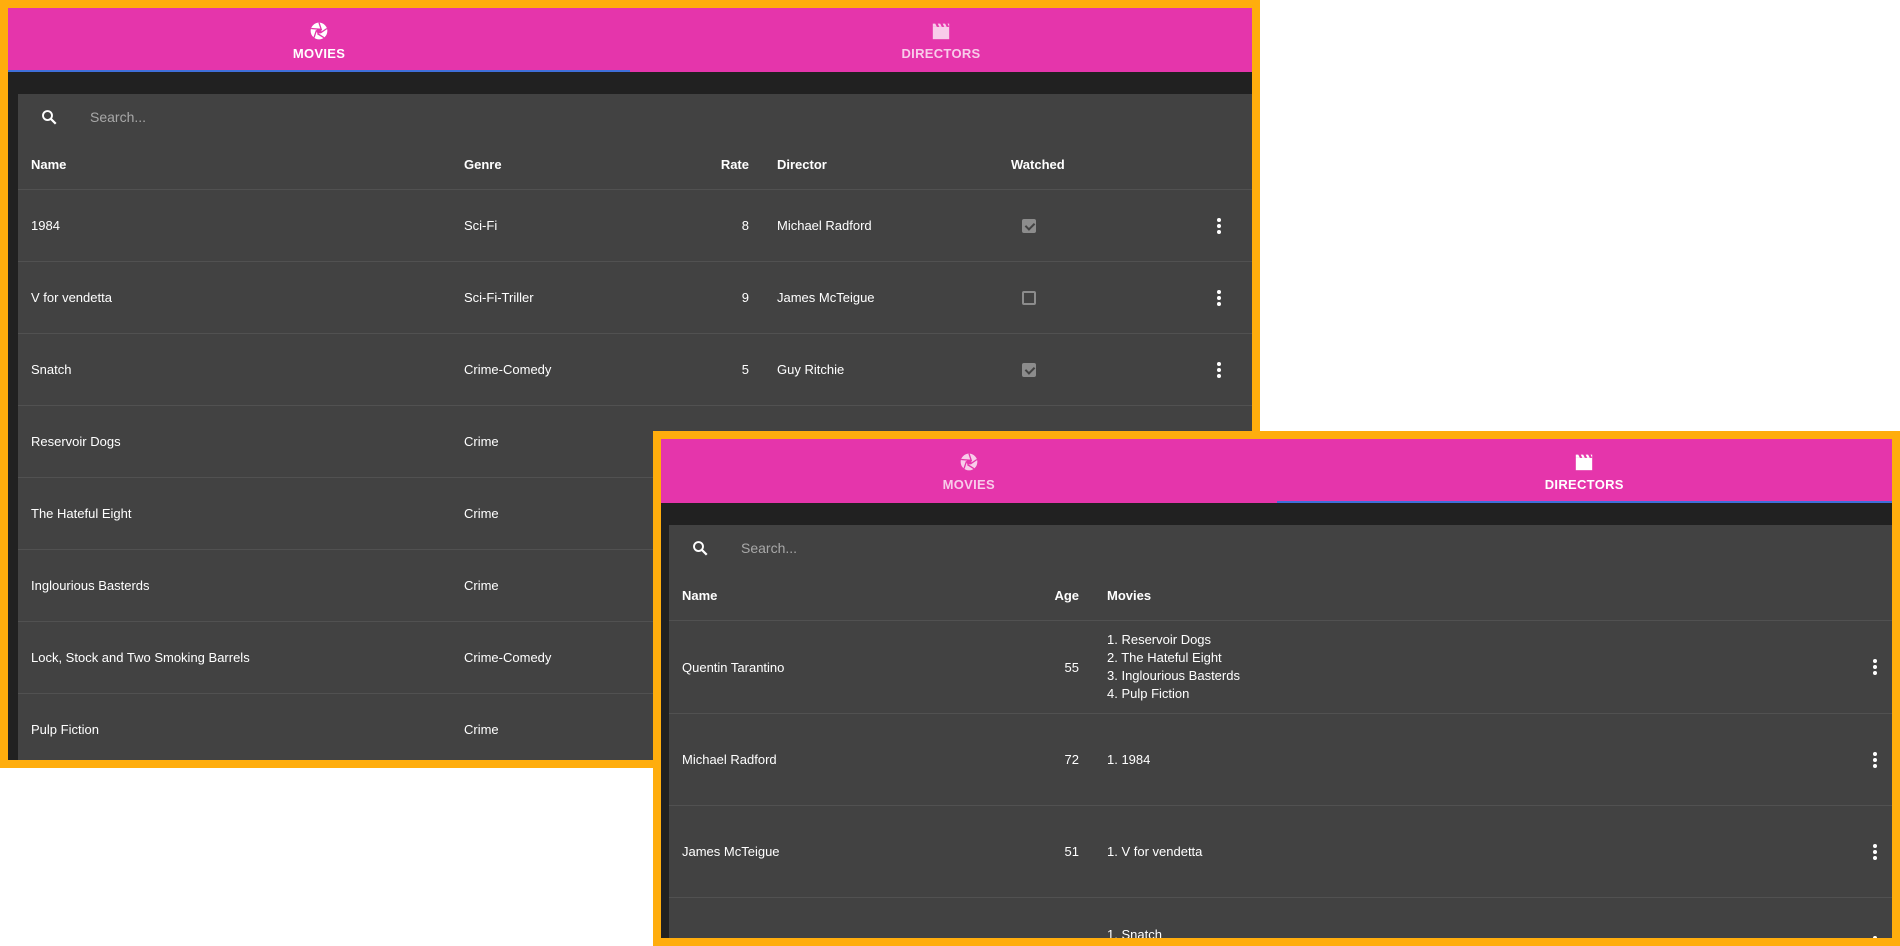 The height and width of the screenshot is (946, 1900). Describe the element at coordinates (1134, 934) in the screenshot. I see `movie-list-item: 1. Snatch` at that location.